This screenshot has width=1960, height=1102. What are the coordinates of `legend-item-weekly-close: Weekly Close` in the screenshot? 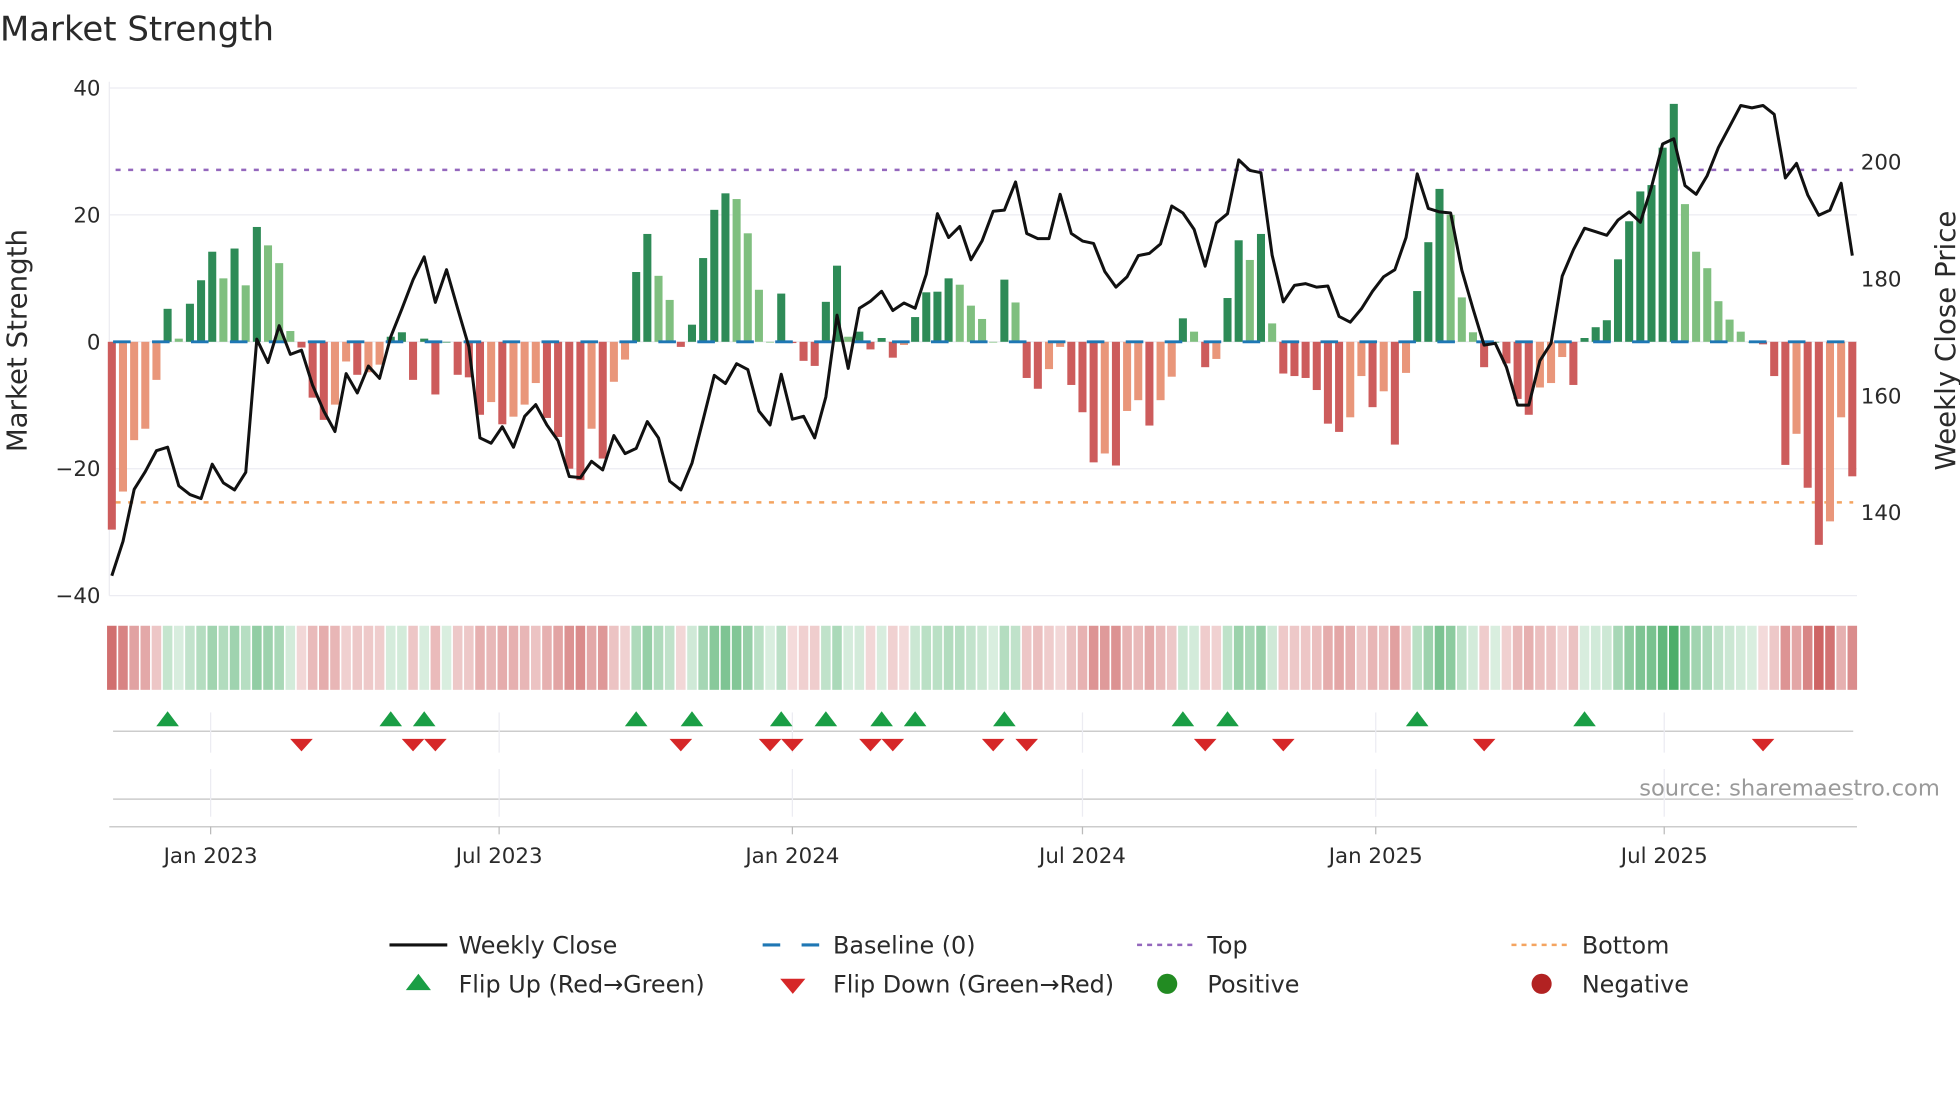 It's located at (503, 946).